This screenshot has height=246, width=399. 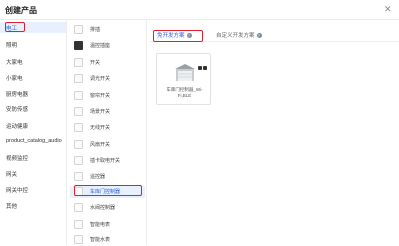 I want to click on meter-icon, so click(x=78, y=224).